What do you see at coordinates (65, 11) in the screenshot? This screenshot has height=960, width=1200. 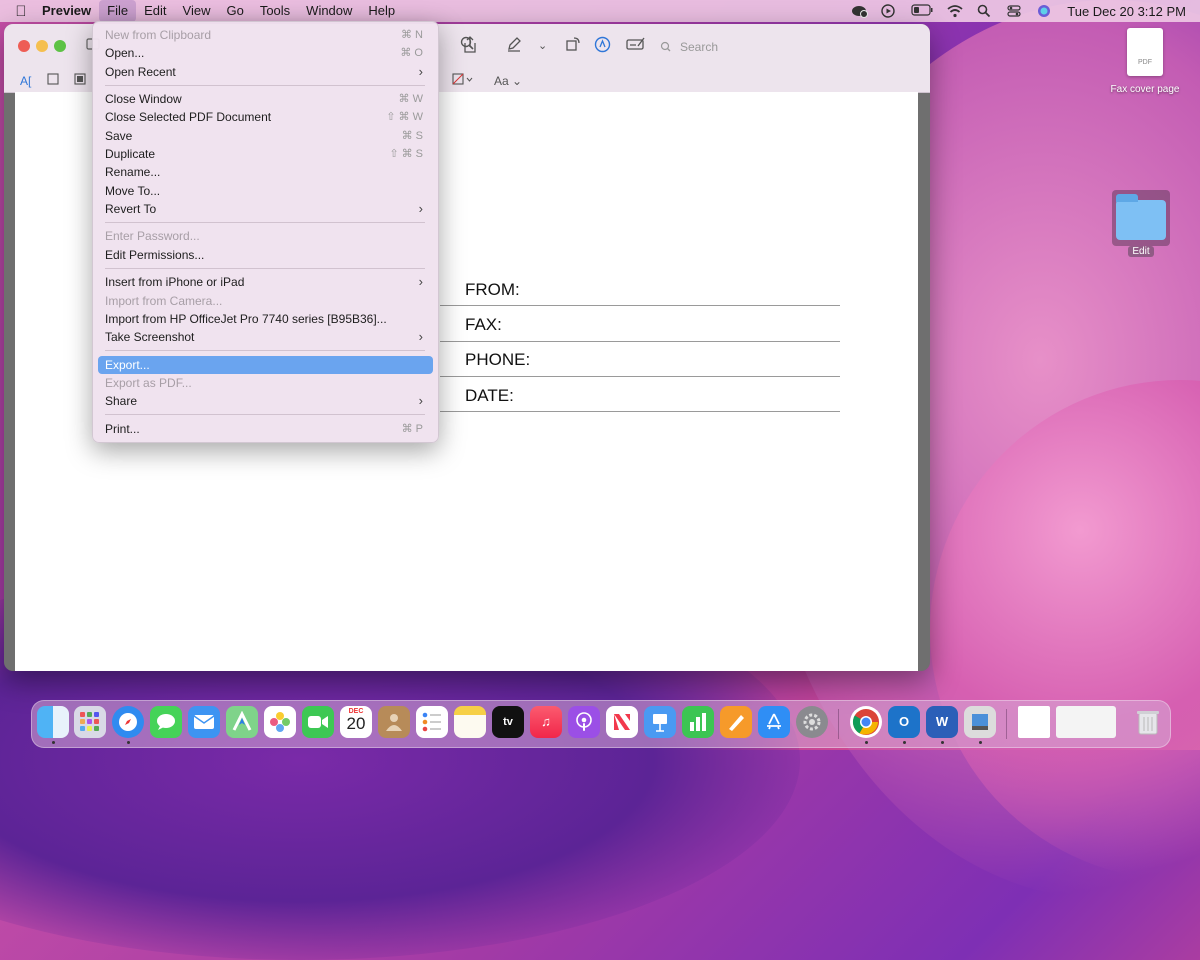 I see `app-menu-preview: Preview` at bounding box center [65, 11].